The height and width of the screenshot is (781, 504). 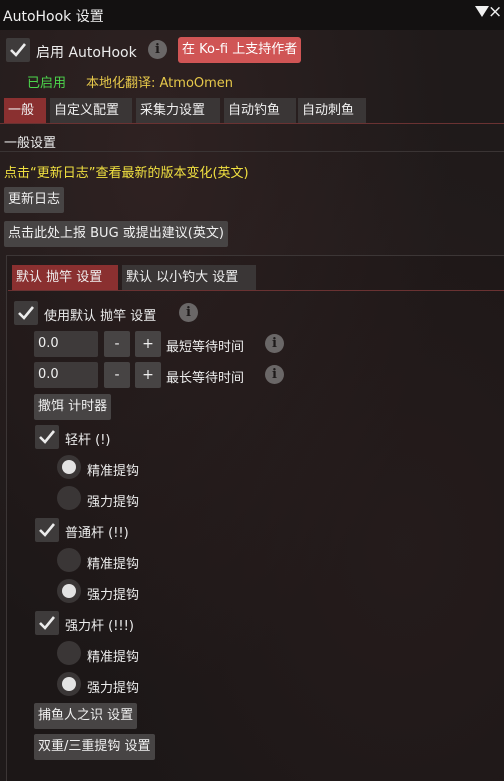 What do you see at coordinates (69, 653) in the screenshot?
I see `heavy-precision-hookset-radio` at bounding box center [69, 653].